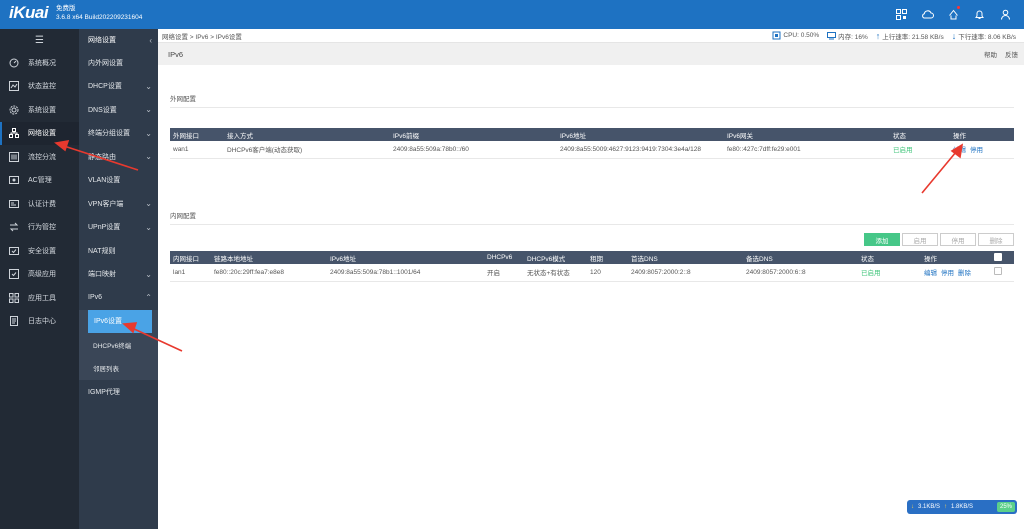 The image size is (1024, 529). I want to click on download-speed-icon: ↓, so click(912, 507).